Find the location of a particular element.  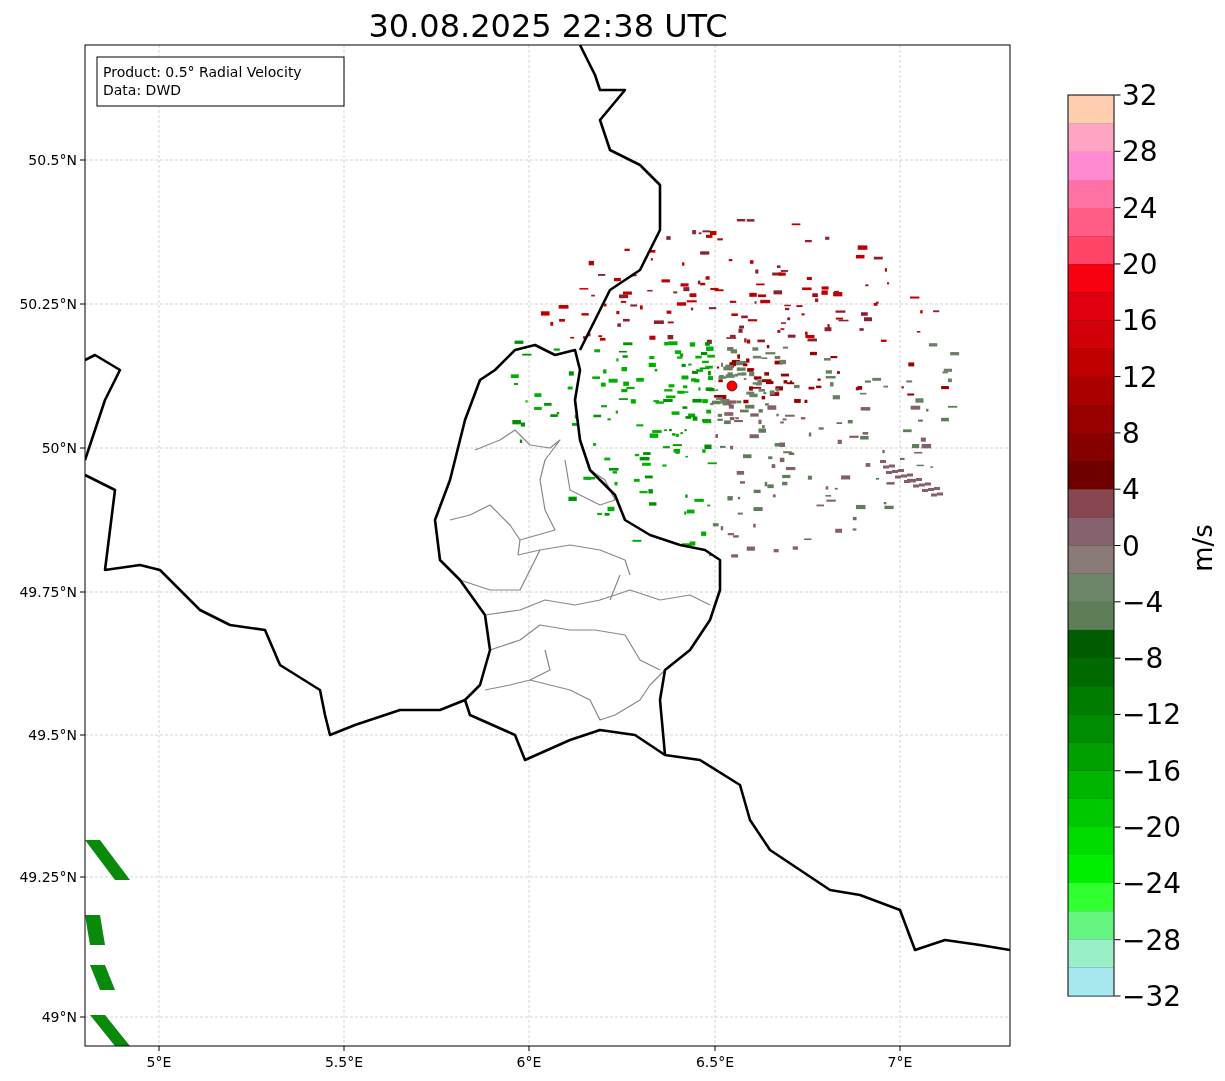

legend-text: Product: 0.5° Radial Velocity is located at coordinates (202, 72).